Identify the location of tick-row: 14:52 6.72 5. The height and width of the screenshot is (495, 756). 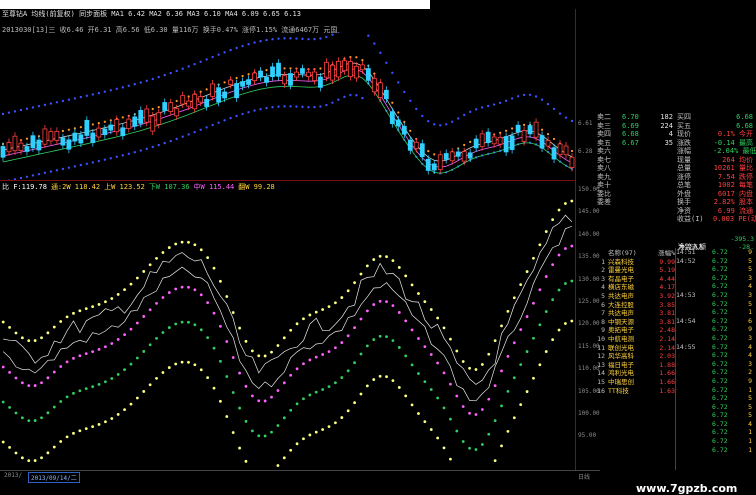
(716, 261).